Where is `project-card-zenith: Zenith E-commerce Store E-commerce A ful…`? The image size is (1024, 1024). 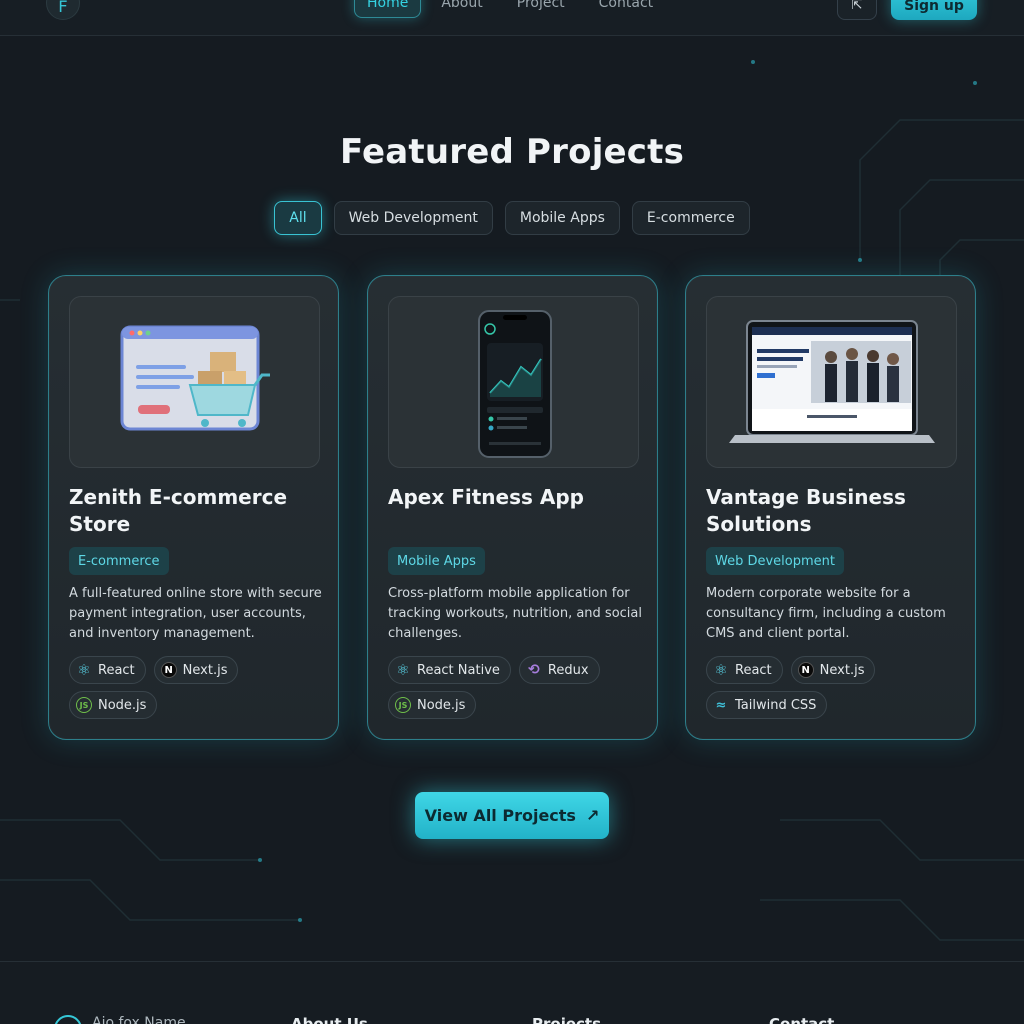 project-card-zenith: Zenith E-commerce Store E-commerce A ful… is located at coordinates (193, 507).